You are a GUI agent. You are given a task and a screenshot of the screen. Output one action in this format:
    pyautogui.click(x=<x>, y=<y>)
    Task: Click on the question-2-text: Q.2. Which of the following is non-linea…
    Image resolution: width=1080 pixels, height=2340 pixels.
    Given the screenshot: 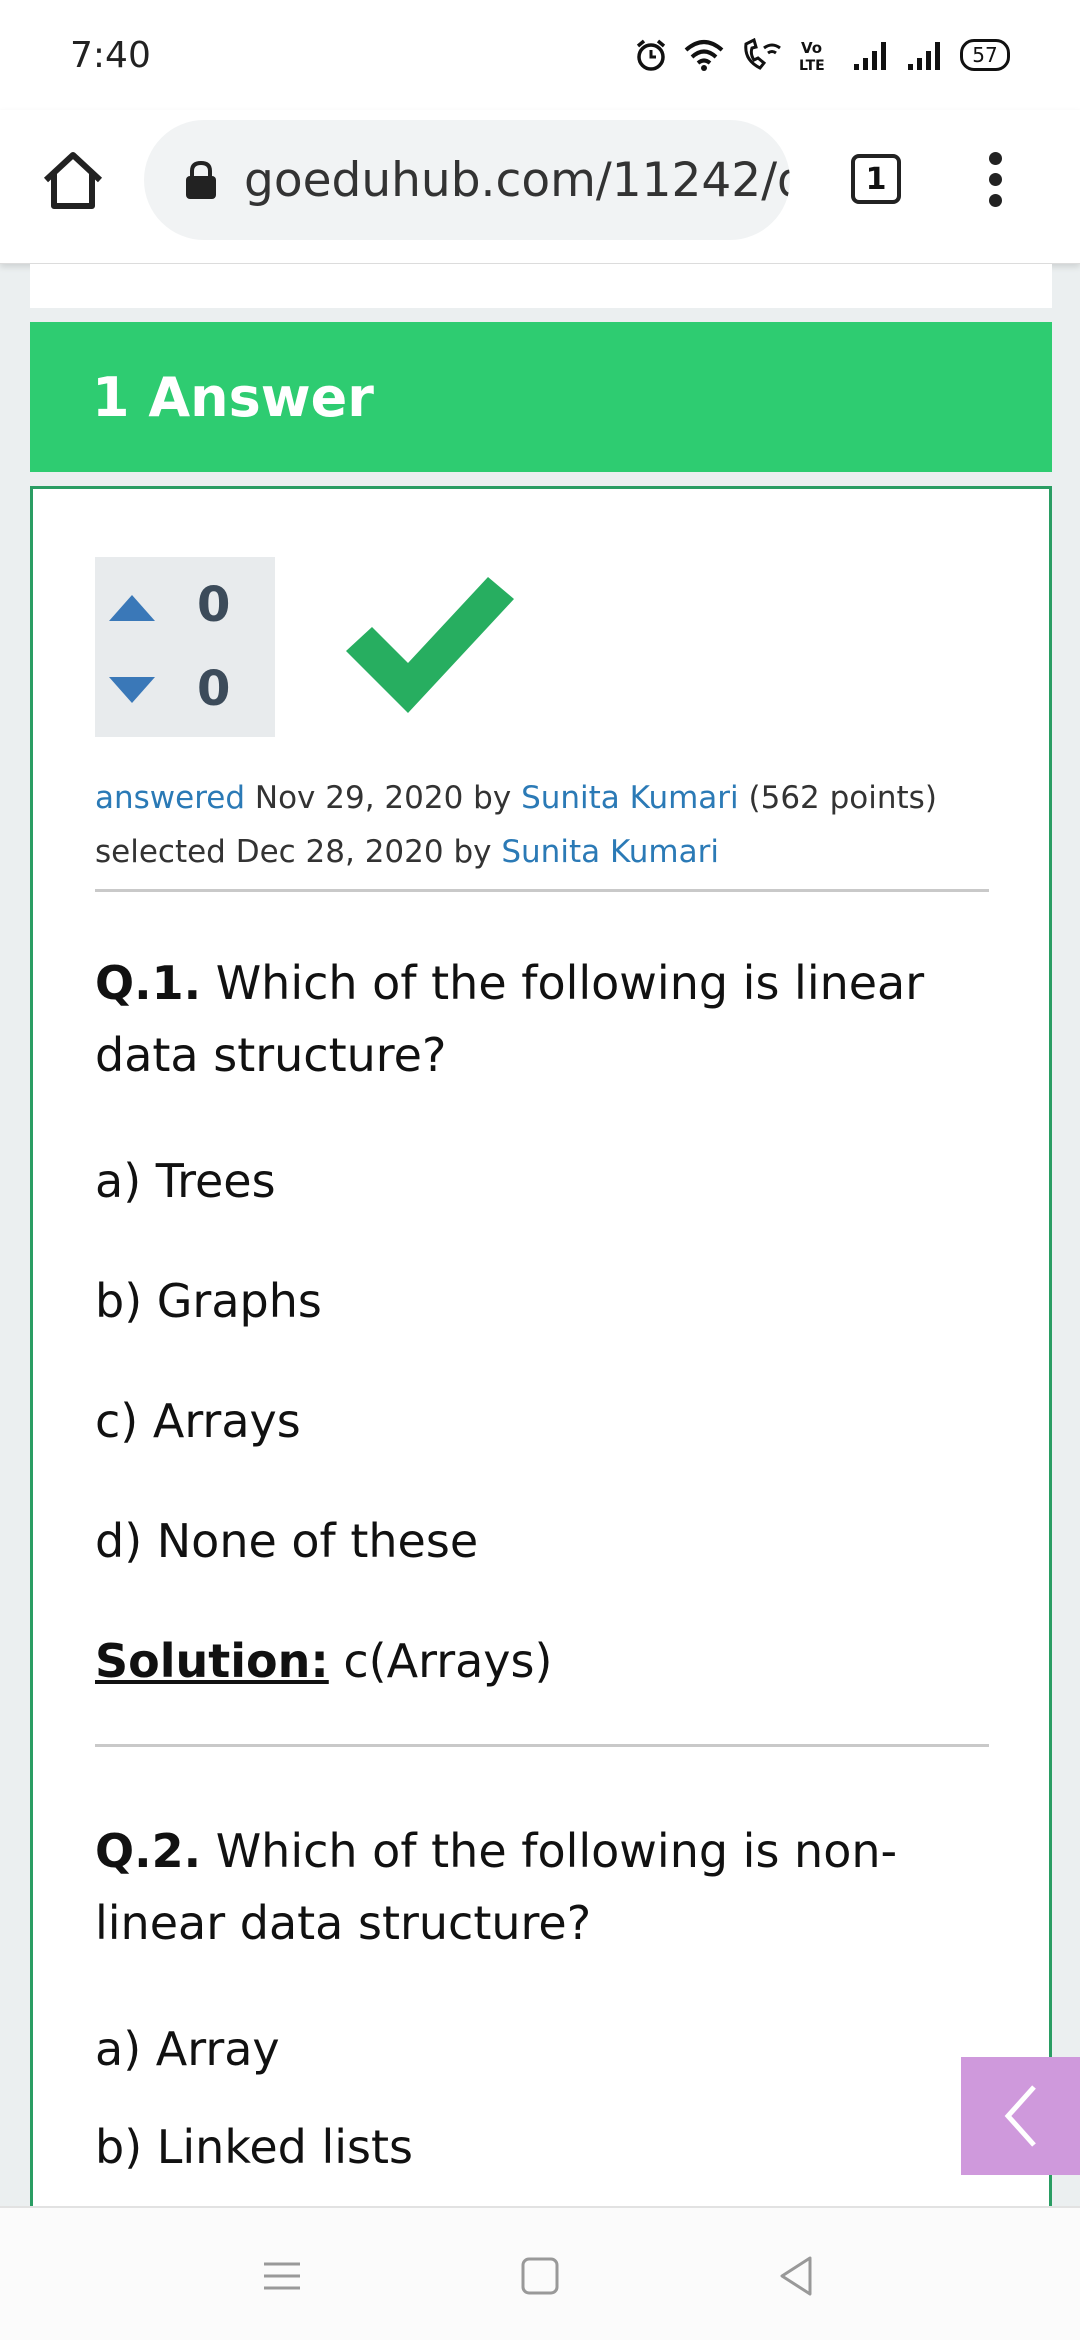 What is the action you would take?
    pyautogui.click(x=545, y=1887)
    